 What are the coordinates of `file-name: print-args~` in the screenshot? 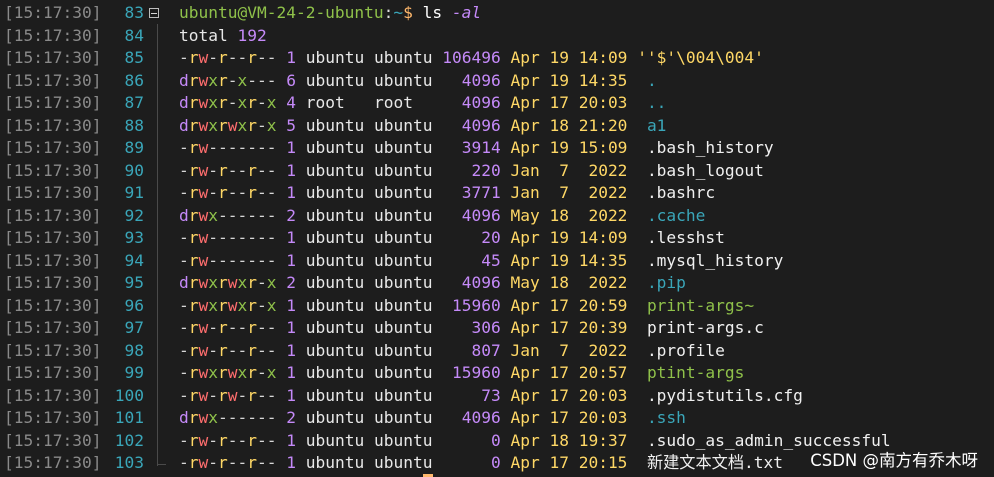 It's located at (700, 305).